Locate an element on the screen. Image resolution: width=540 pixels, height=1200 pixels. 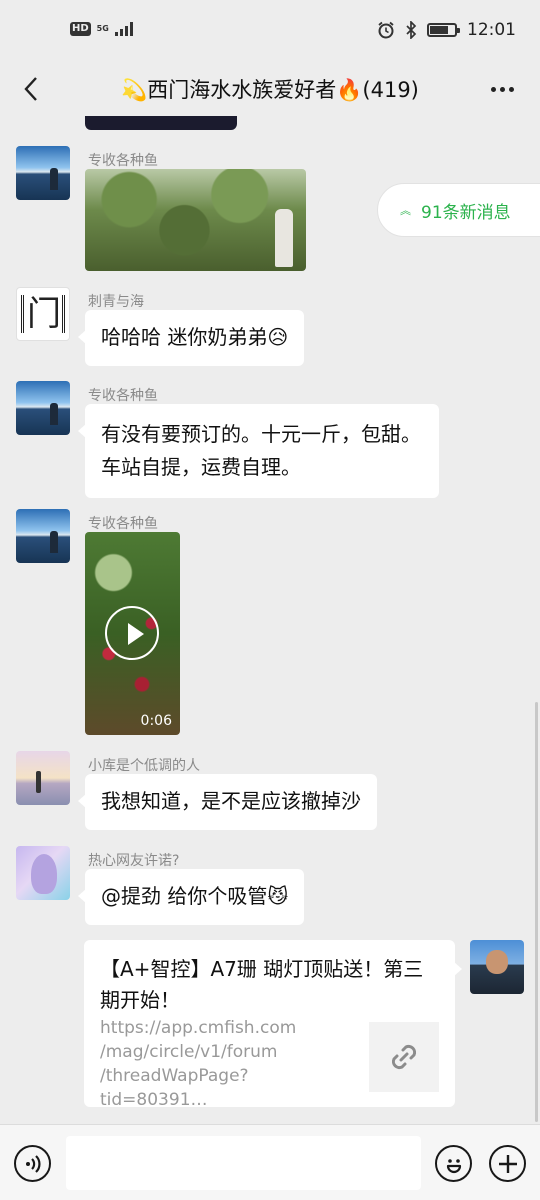
alarm-icon is located at coordinates (386, 30).